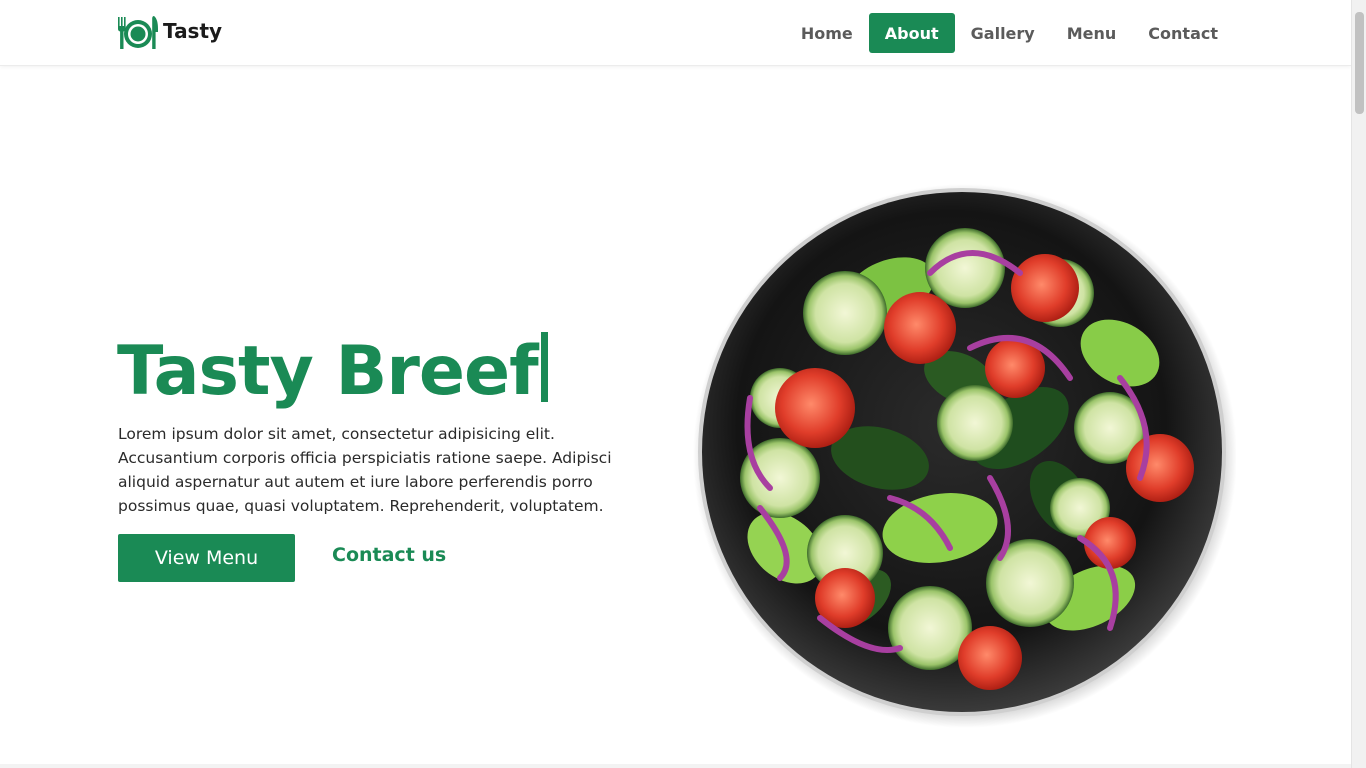  I want to click on section-divider, so click(675, 766).